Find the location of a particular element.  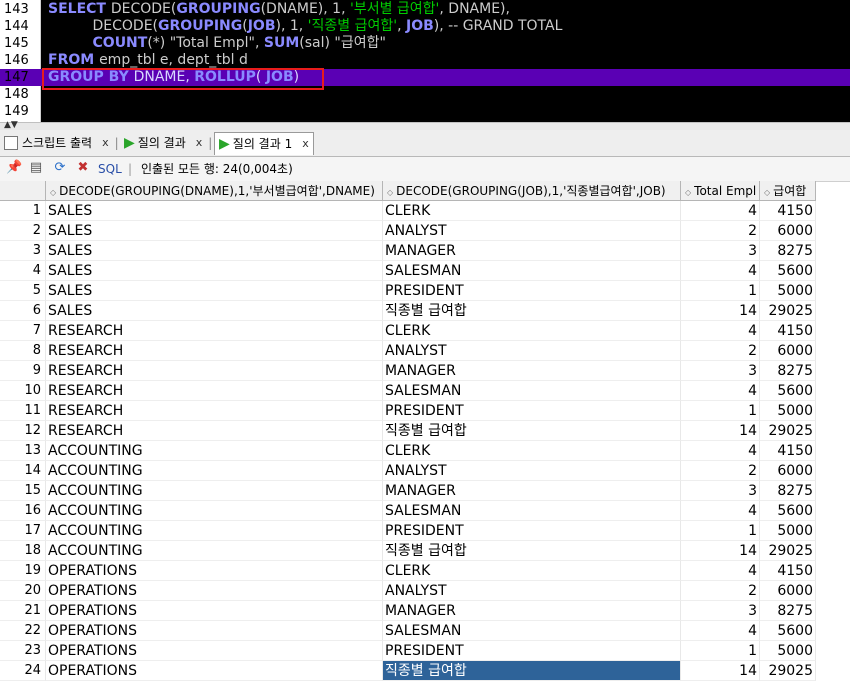

row-number: 2 is located at coordinates (23, 231).